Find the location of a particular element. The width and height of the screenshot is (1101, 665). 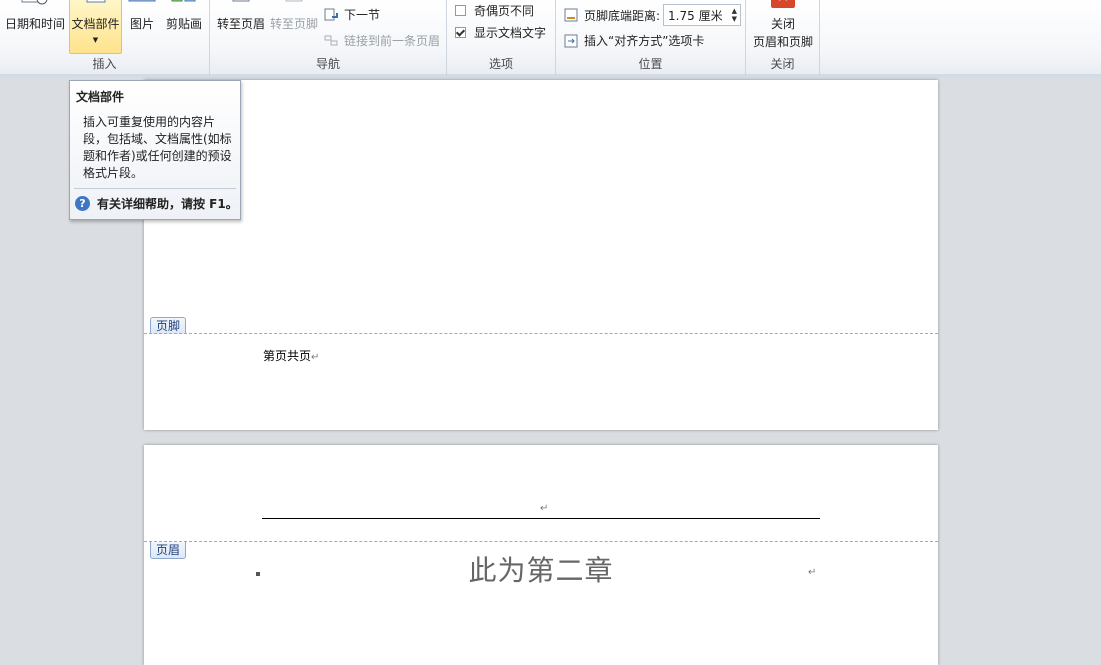

next-section-button: 下一节 is located at coordinates (352, 14).